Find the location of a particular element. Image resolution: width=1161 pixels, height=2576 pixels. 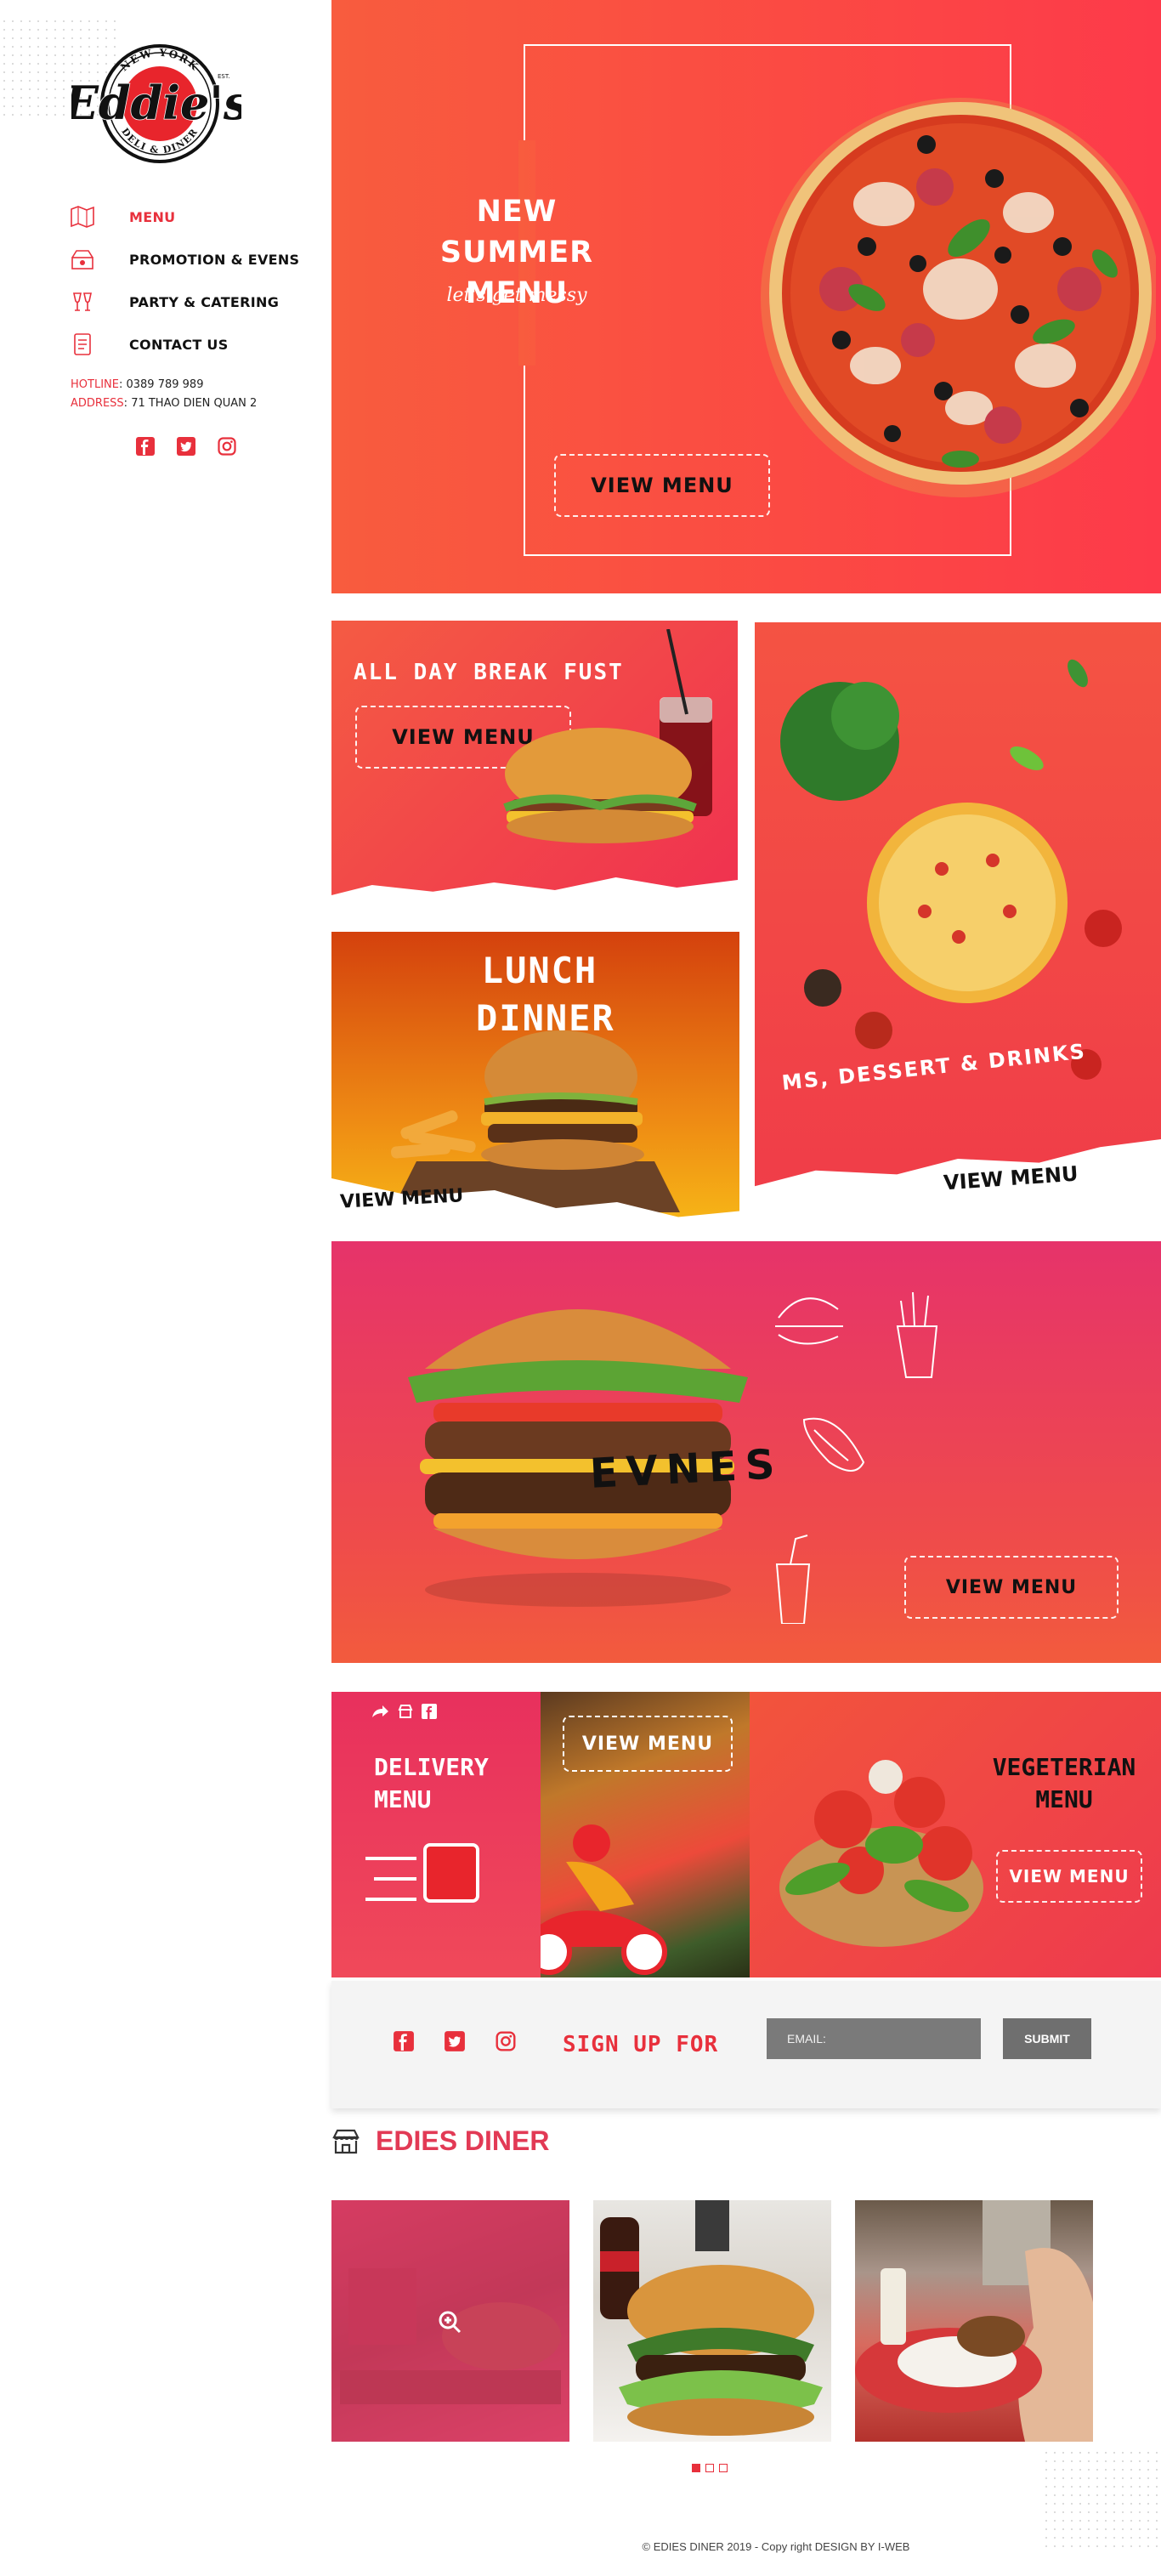

torn-edge is located at coordinates (534, 892).